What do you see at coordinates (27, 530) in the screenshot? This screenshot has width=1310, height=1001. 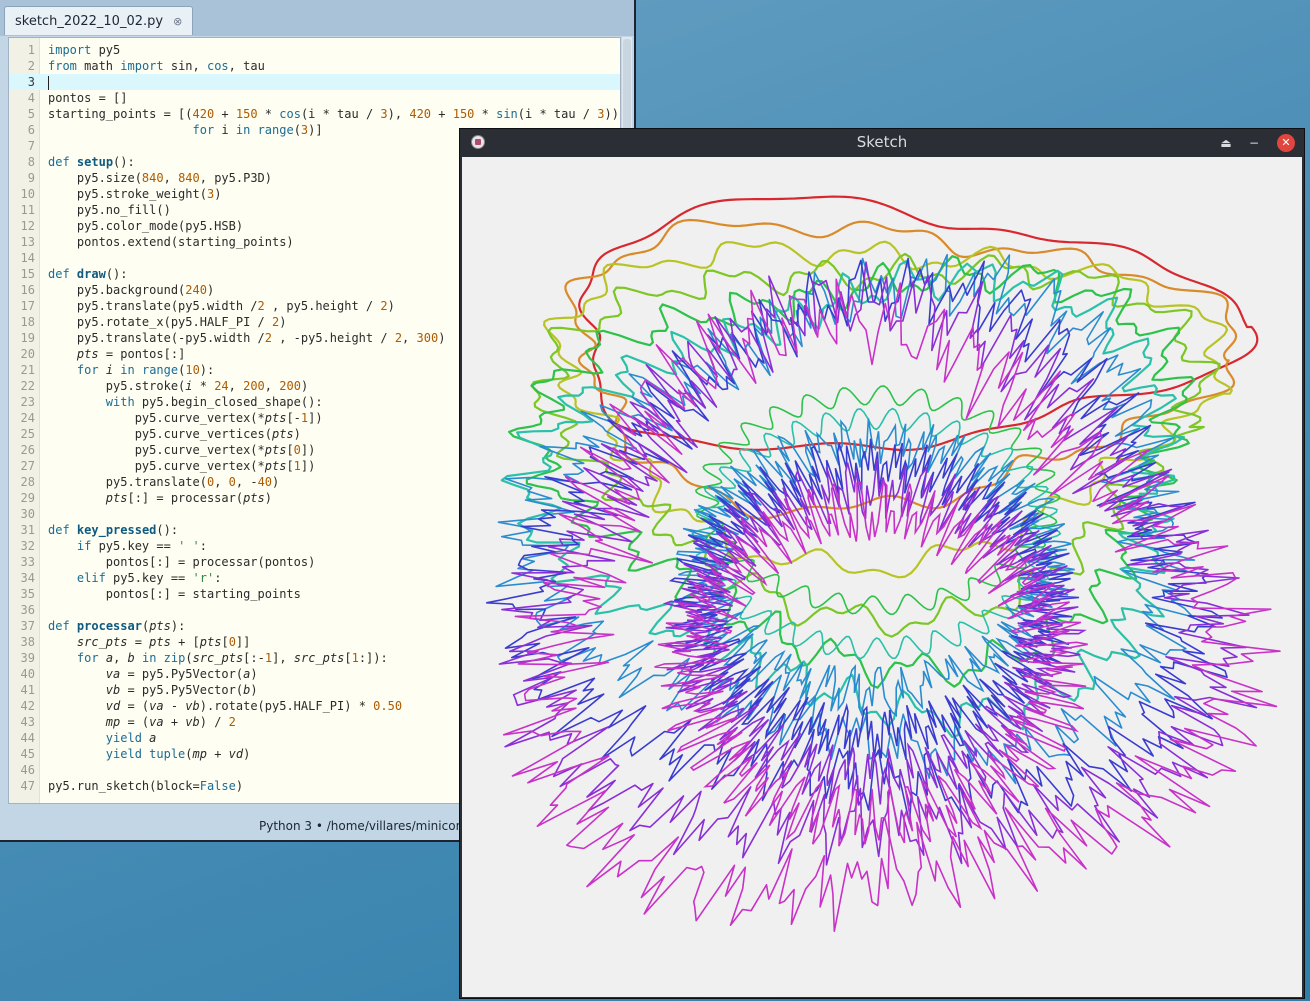 I see `line-number: 31` at bounding box center [27, 530].